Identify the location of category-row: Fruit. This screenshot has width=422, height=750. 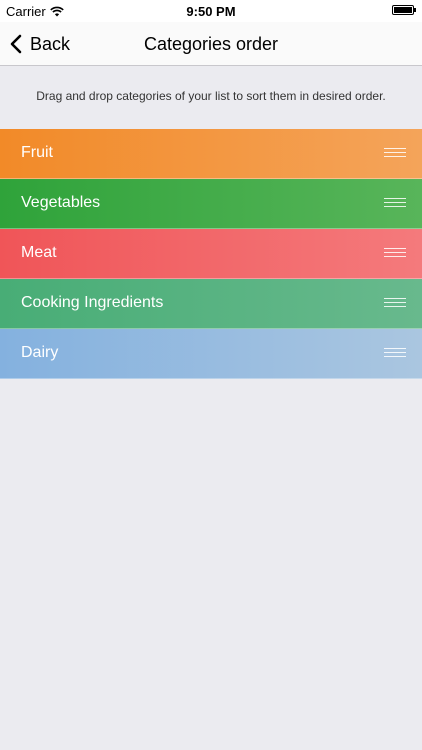
(211, 154).